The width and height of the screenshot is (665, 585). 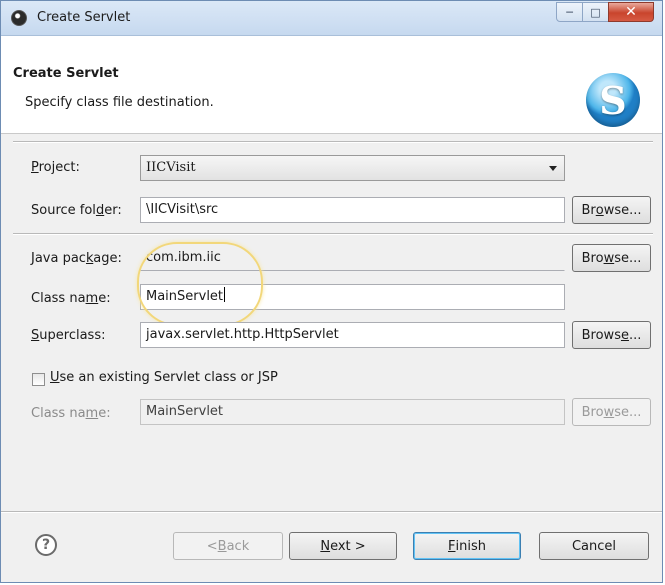 I want to click on window-title: Create Servlet, so click(x=84, y=17).